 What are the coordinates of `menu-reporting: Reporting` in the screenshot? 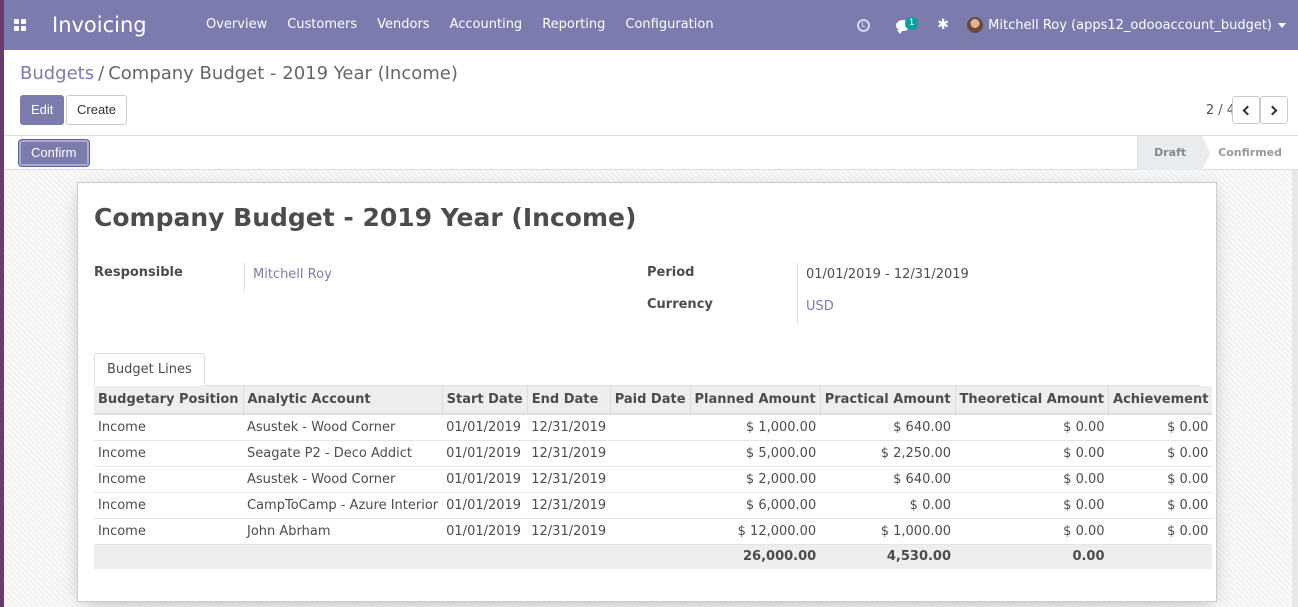 It's located at (573, 25).